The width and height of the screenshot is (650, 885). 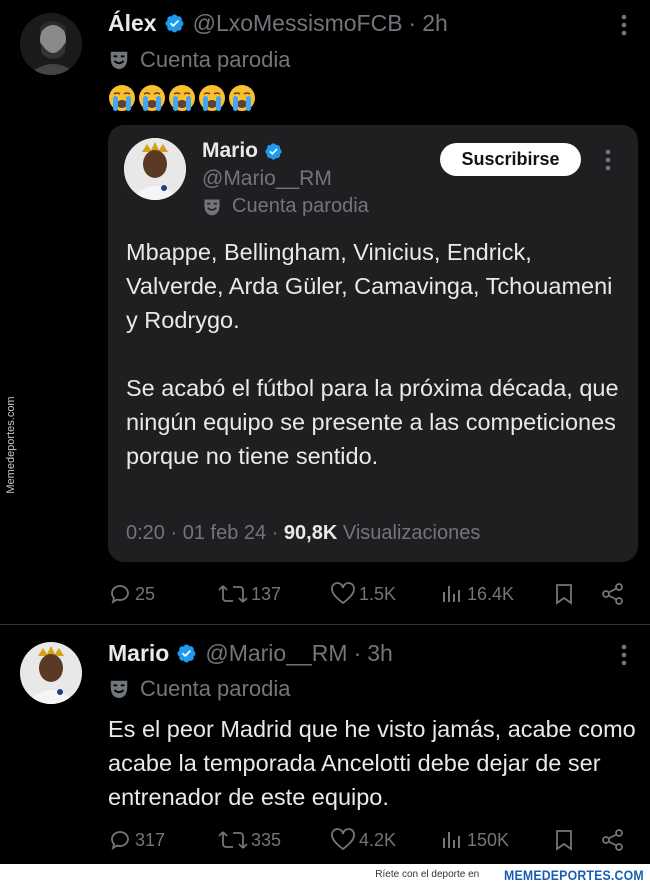 I want to click on views-button: 16.4K, so click(x=477, y=594).